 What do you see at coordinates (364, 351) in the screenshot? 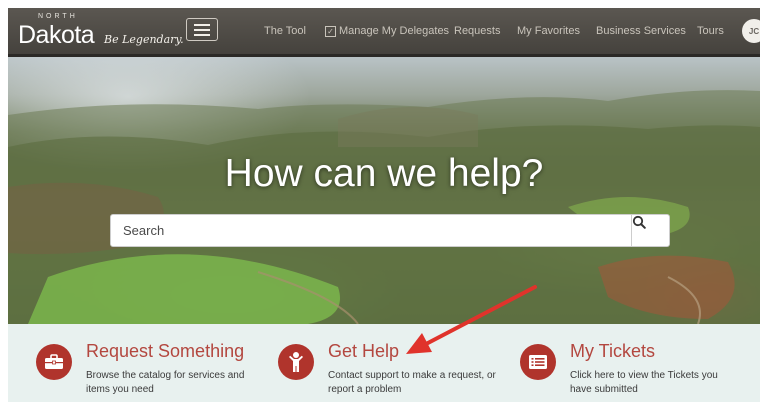
I see `card-title: Get Help` at bounding box center [364, 351].